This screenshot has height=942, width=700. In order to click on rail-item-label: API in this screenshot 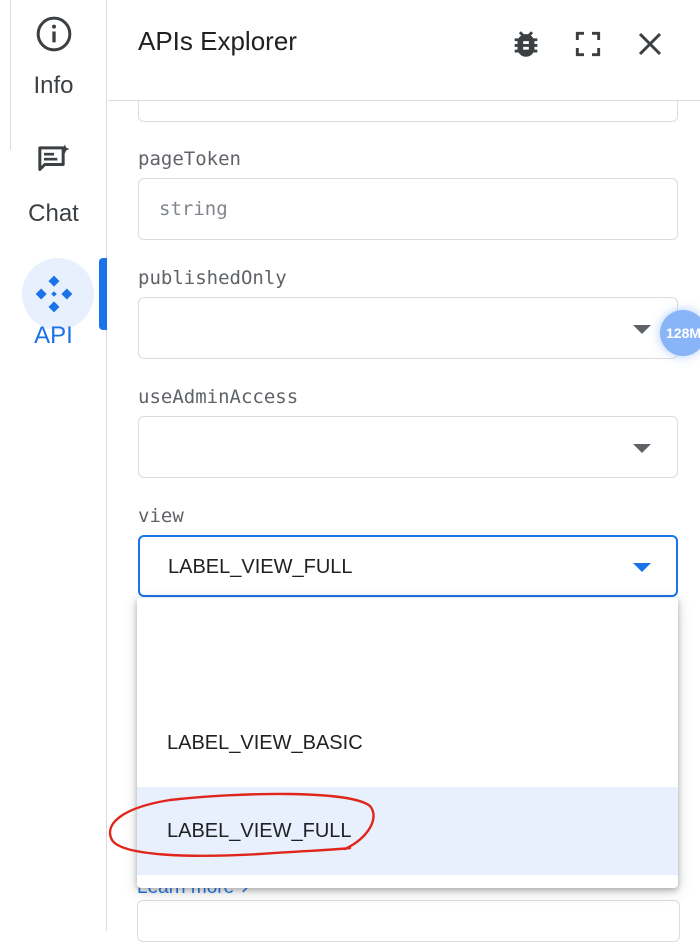, I will do `click(53, 335)`.